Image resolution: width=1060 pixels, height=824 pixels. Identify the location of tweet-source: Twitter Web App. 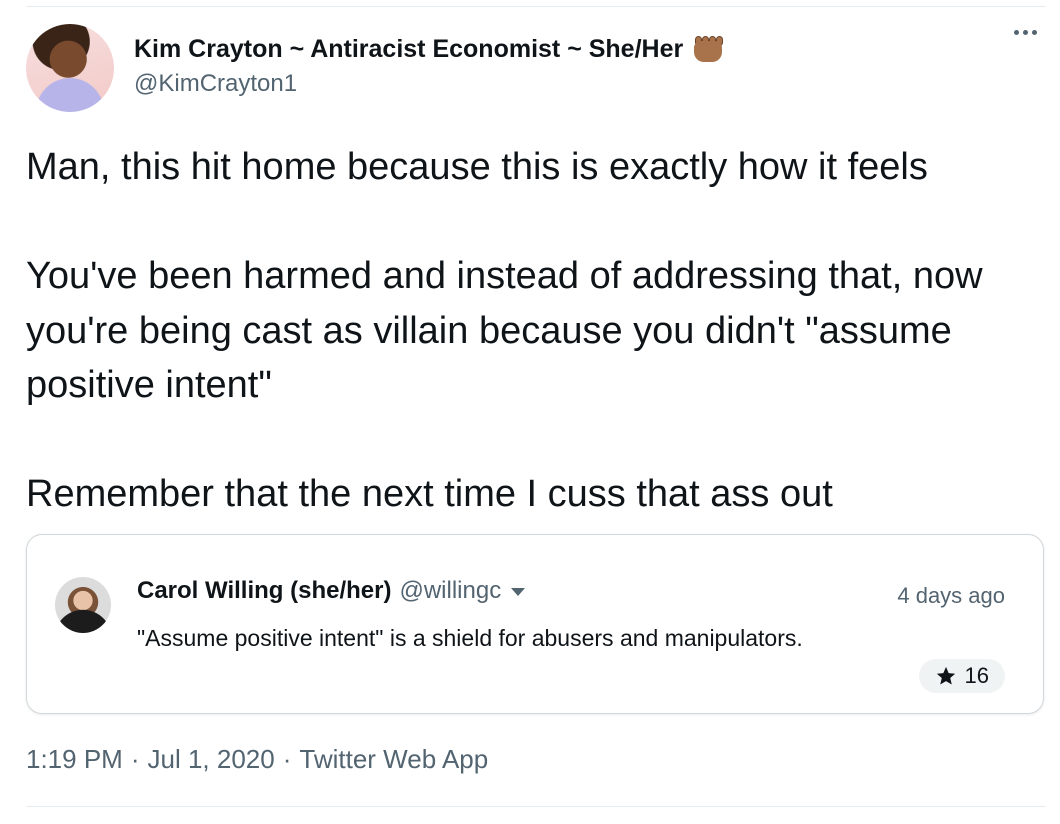
(393, 759).